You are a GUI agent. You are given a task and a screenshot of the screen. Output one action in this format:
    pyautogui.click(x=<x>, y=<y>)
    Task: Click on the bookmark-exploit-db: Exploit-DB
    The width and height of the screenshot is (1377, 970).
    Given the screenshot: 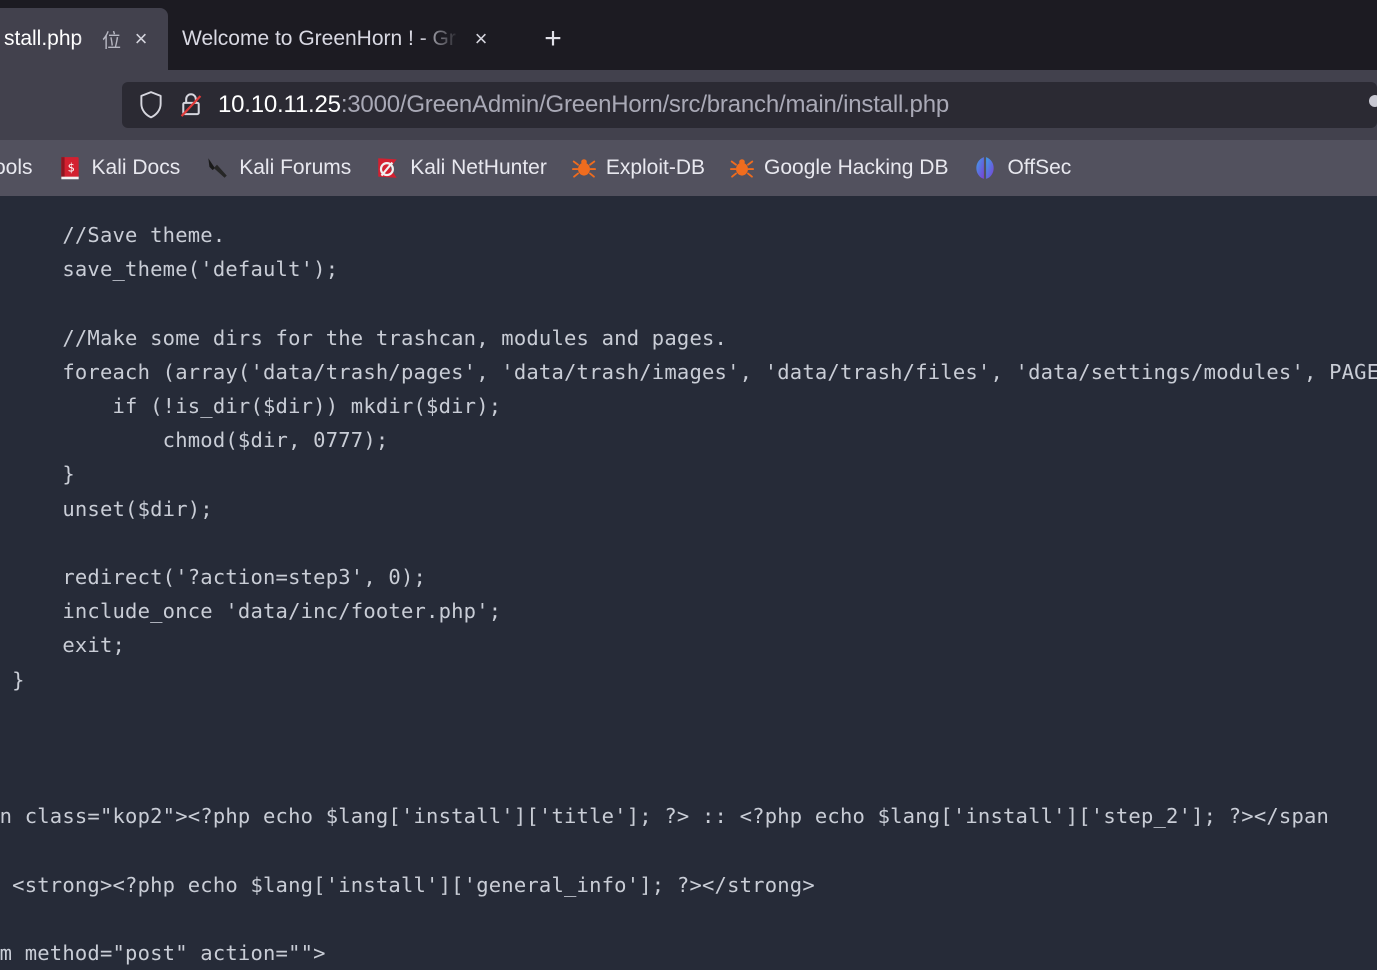 What is the action you would take?
    pyautogui.click(x=638, y=168)
    